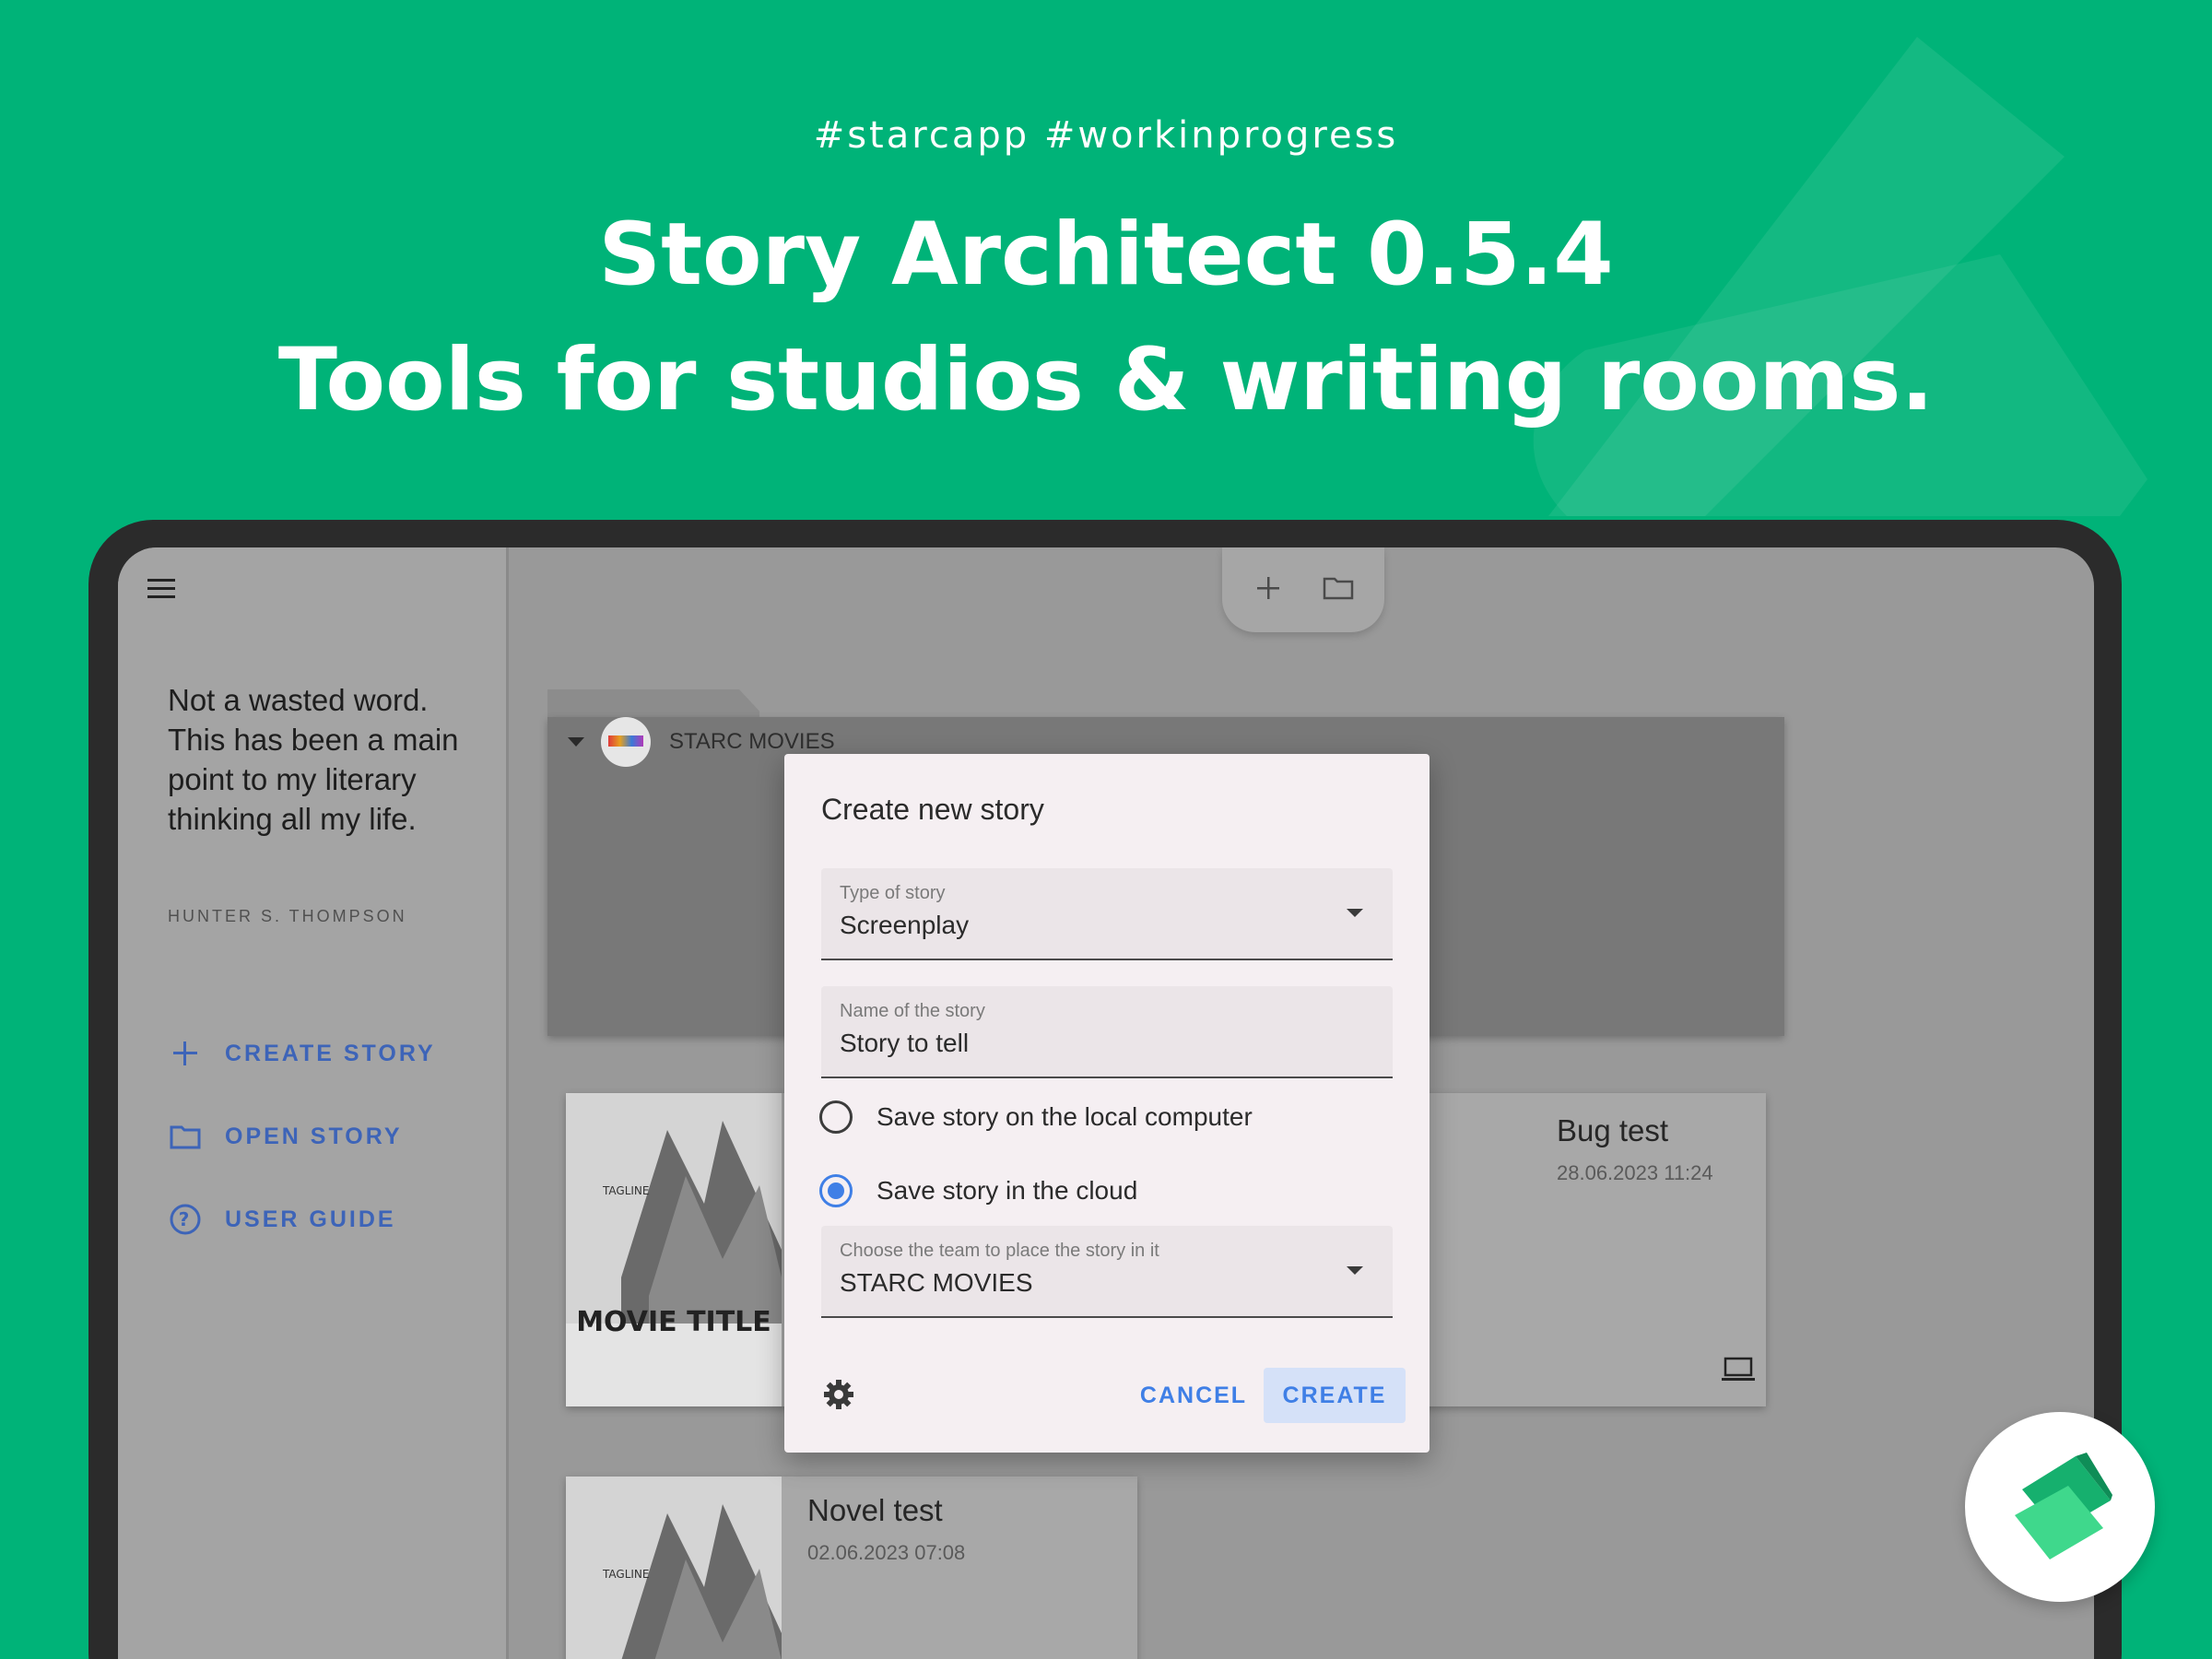 The image size is (2212, 1659). Describe the element at coordinates (1335, 1395) in the screenshot. I see `create-button: CREATE` at that location.